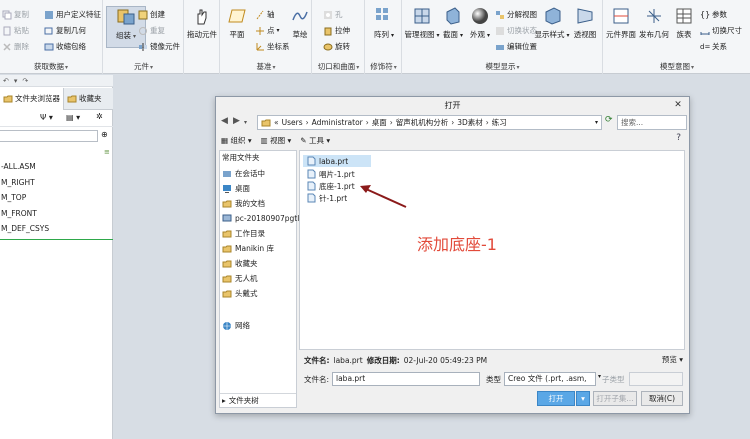  I want to click on paste-button: 粘贴, so click(15, 30).